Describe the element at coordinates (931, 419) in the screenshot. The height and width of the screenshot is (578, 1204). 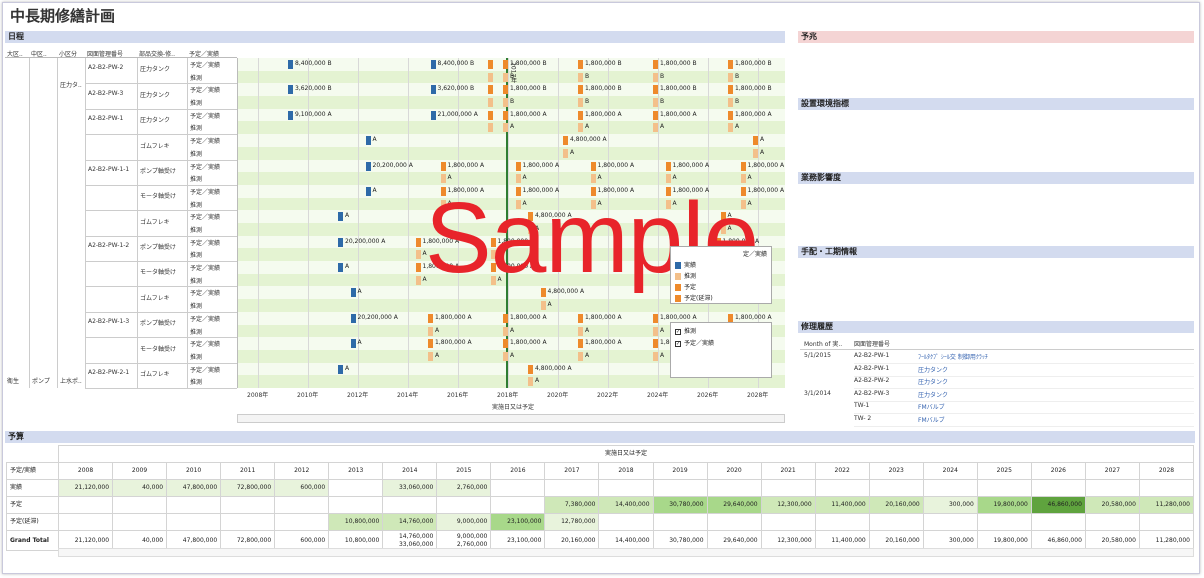
I see `history-part-link: FMバルブ` at that location.